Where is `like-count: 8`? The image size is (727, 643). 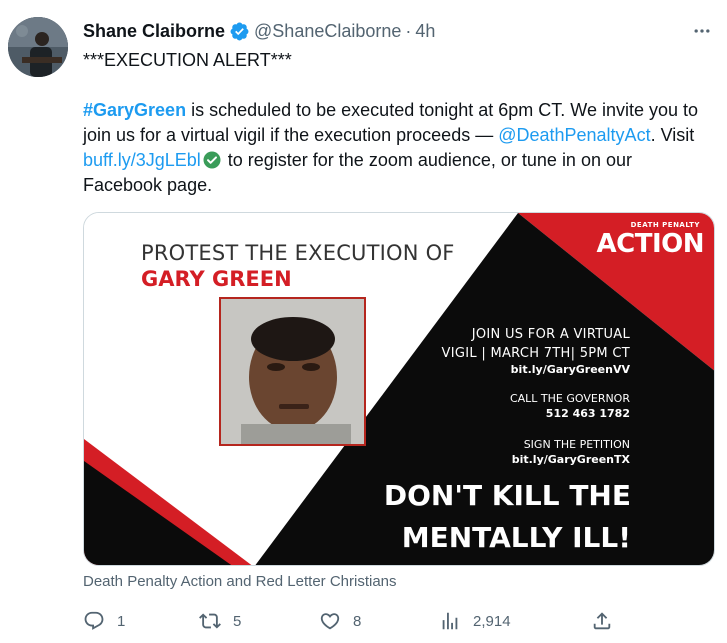 like-count: 8 is located at coordinates (357, 621).